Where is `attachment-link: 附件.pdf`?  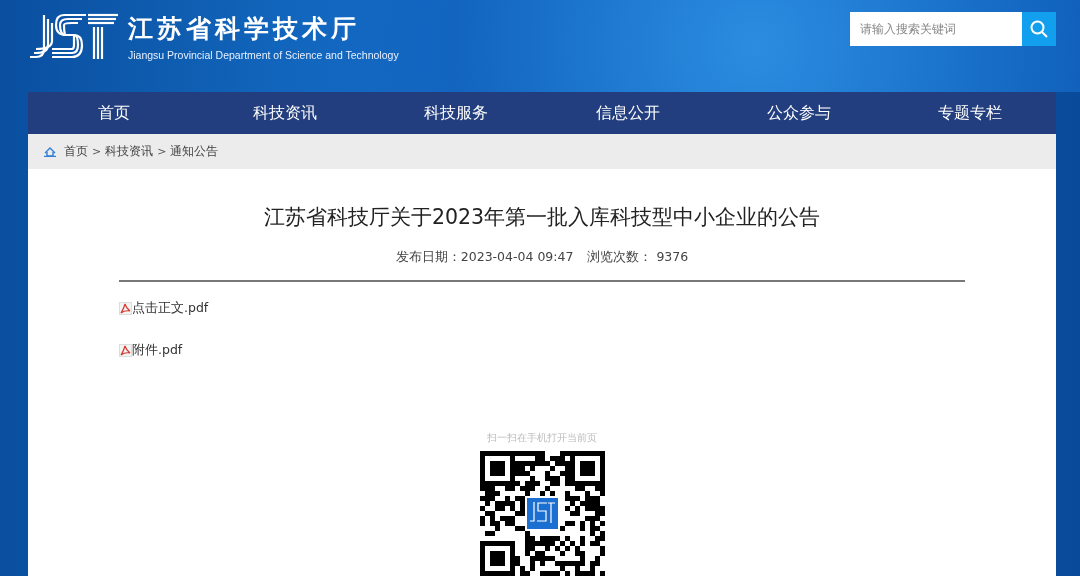
attachment-link: 附件.pdf is located at coordinates (151, 350).